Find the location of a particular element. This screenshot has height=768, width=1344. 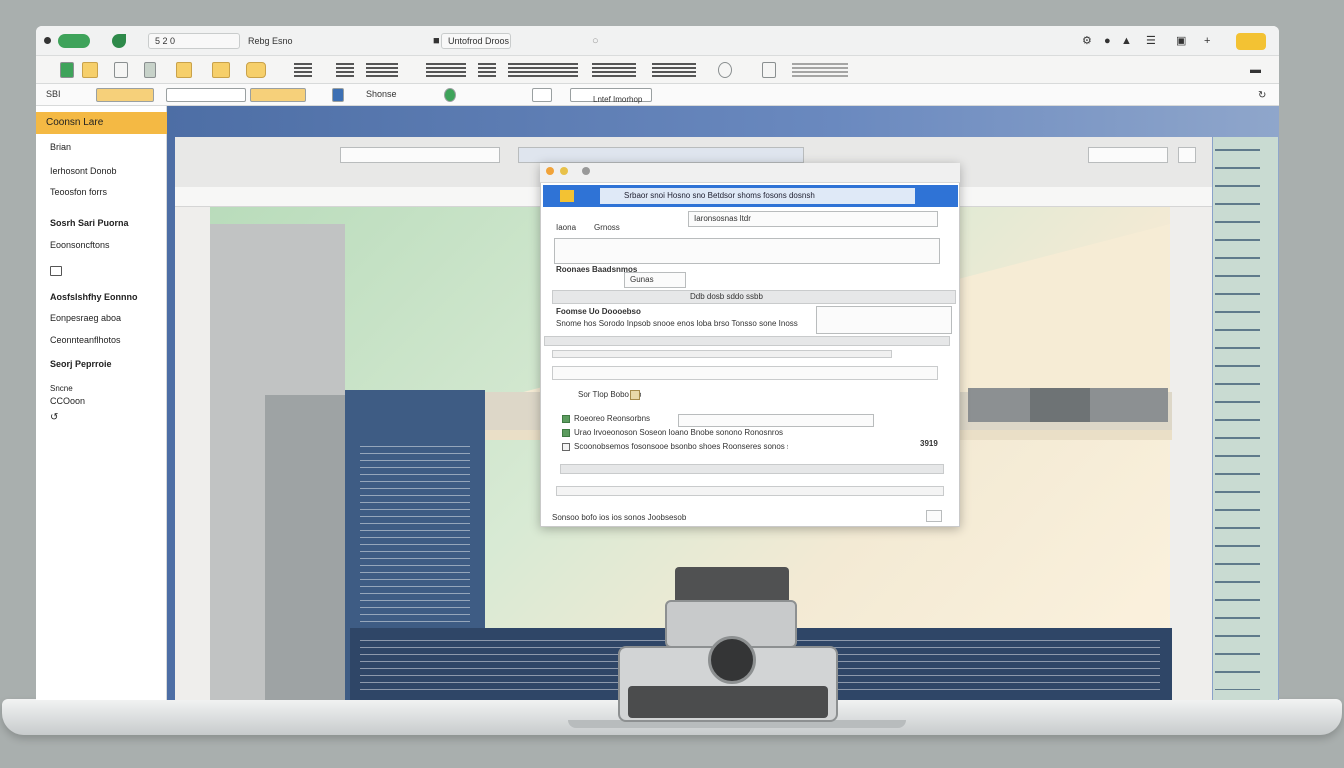

sidebar-item: Ceonnteanflhotos is located at coordinates (85, 340).